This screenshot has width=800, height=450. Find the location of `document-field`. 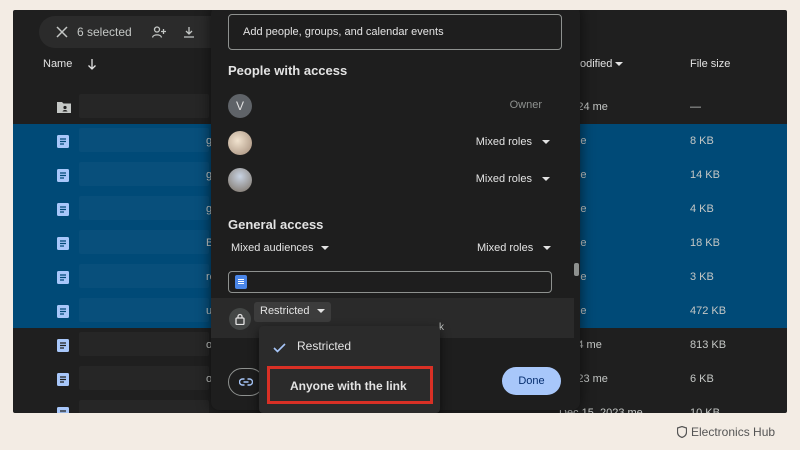

document-field is located at coordinates (390, 282).